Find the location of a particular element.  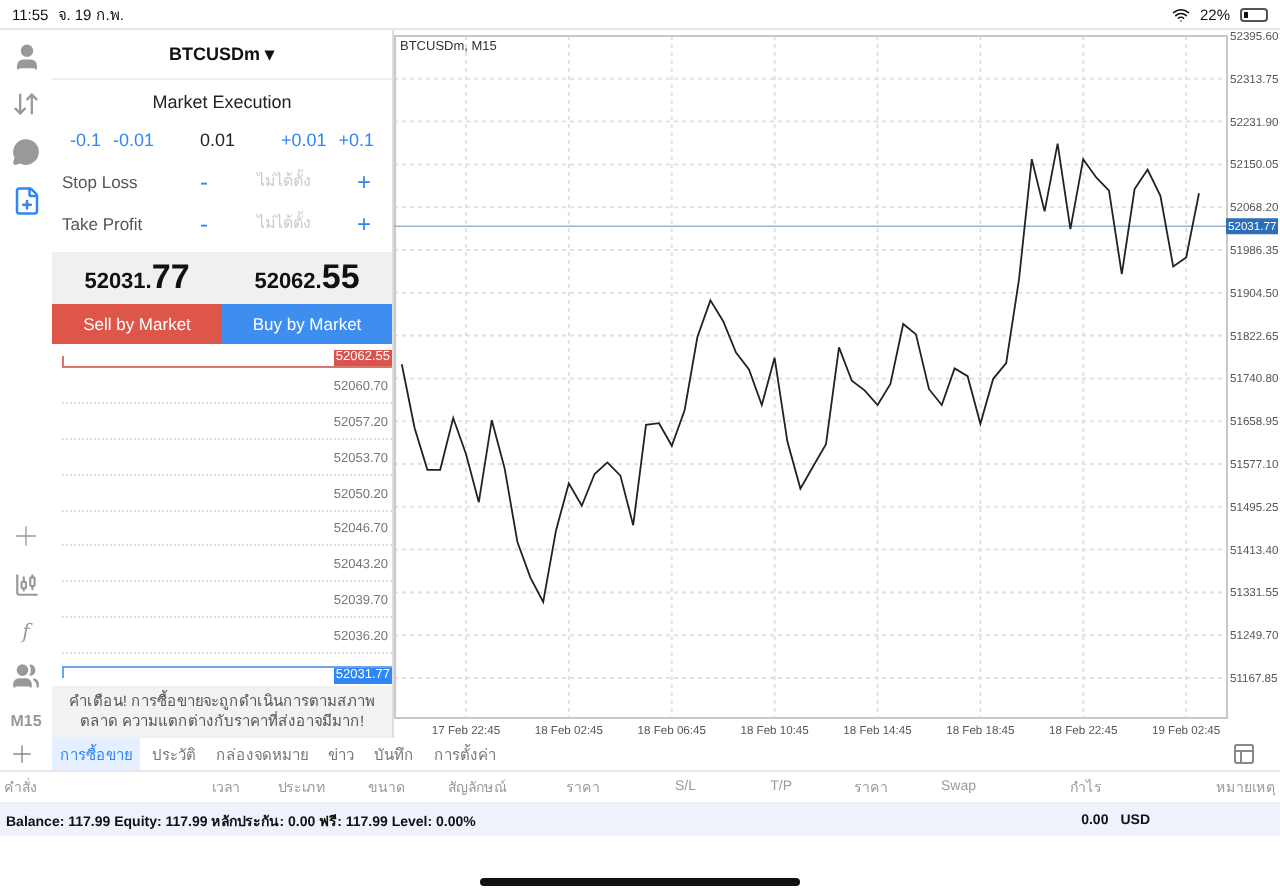

arrows-icon is located at coordinates (26, 104).